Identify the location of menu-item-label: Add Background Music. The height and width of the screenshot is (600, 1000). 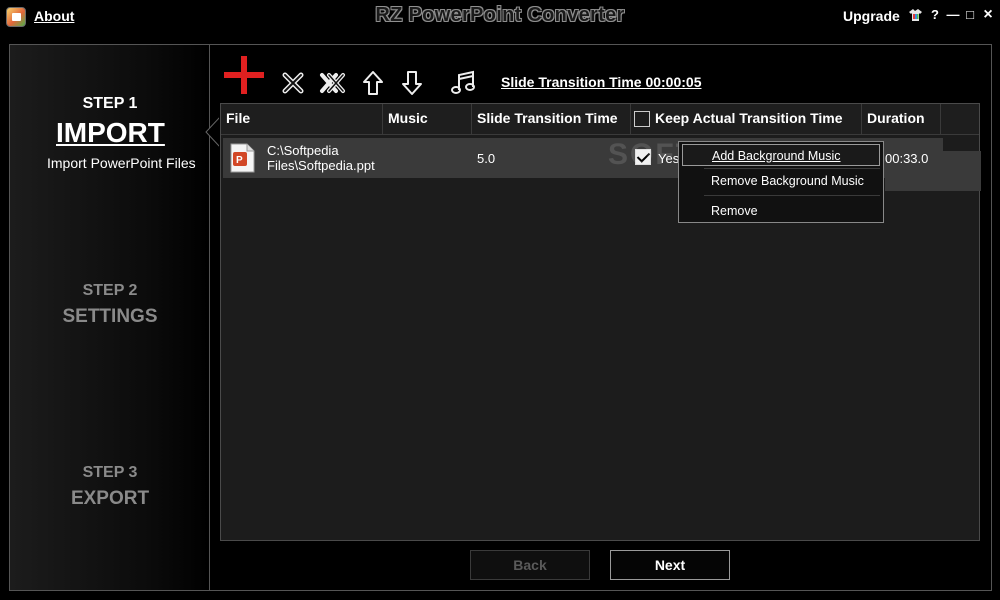
(776, 156).